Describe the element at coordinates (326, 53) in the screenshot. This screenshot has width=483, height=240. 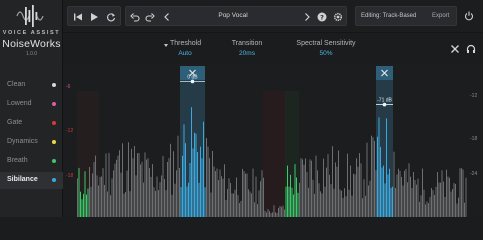
I see `sensitivity-value: 50%` at that location.